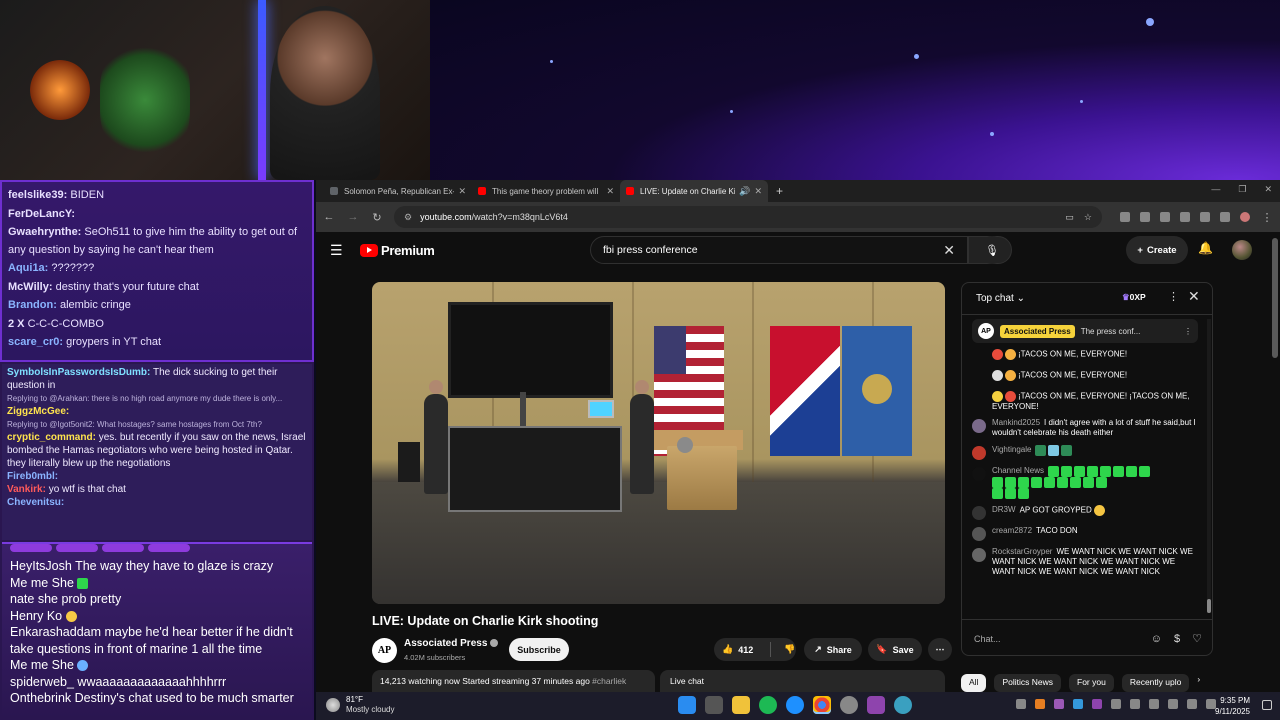 The height and width of the screenshot is (720, 1280). I want to click on close-window-icon: ✕, so click(1268, 189).